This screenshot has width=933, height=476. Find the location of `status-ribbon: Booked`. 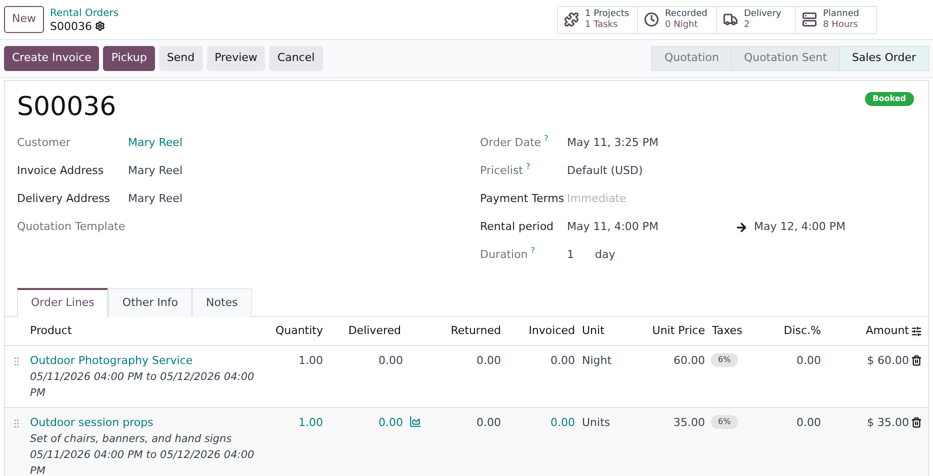

status-ribbon: Booked is located at coordinates (889, 99).